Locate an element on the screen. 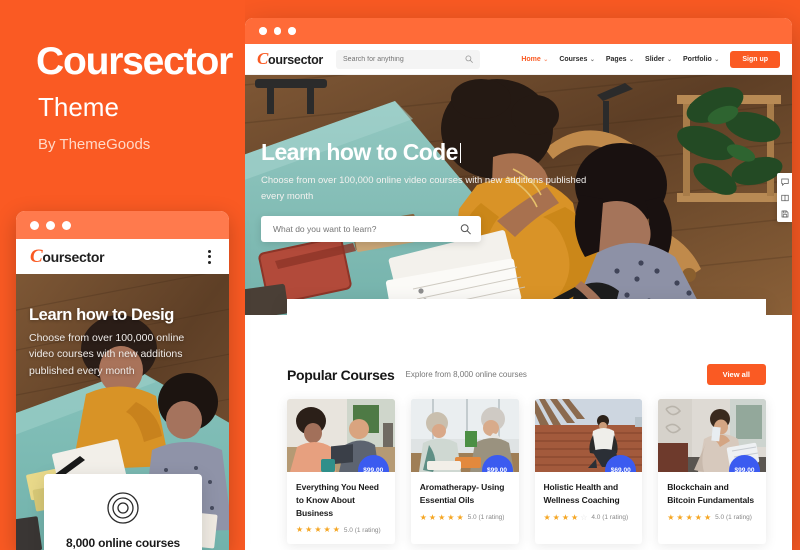  hero-search is located at coordinates (371, 229).